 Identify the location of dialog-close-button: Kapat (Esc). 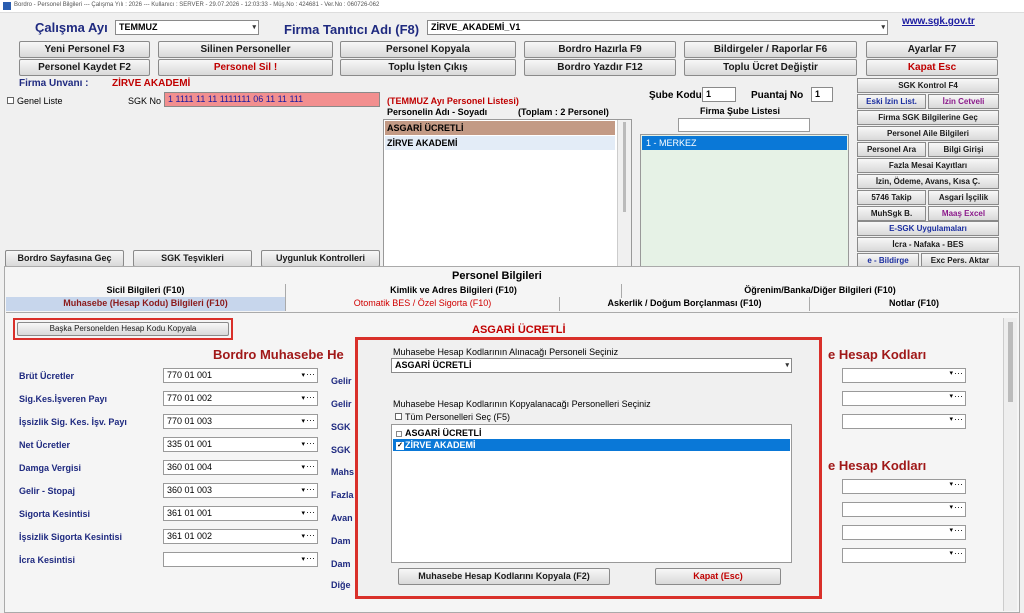
(718, 576).